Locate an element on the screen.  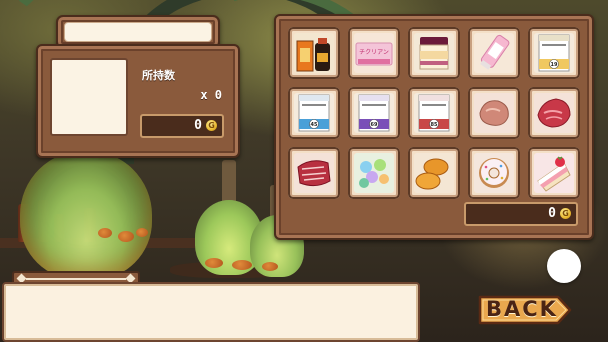
background-flask-neck is located at coordinates (229, 182).